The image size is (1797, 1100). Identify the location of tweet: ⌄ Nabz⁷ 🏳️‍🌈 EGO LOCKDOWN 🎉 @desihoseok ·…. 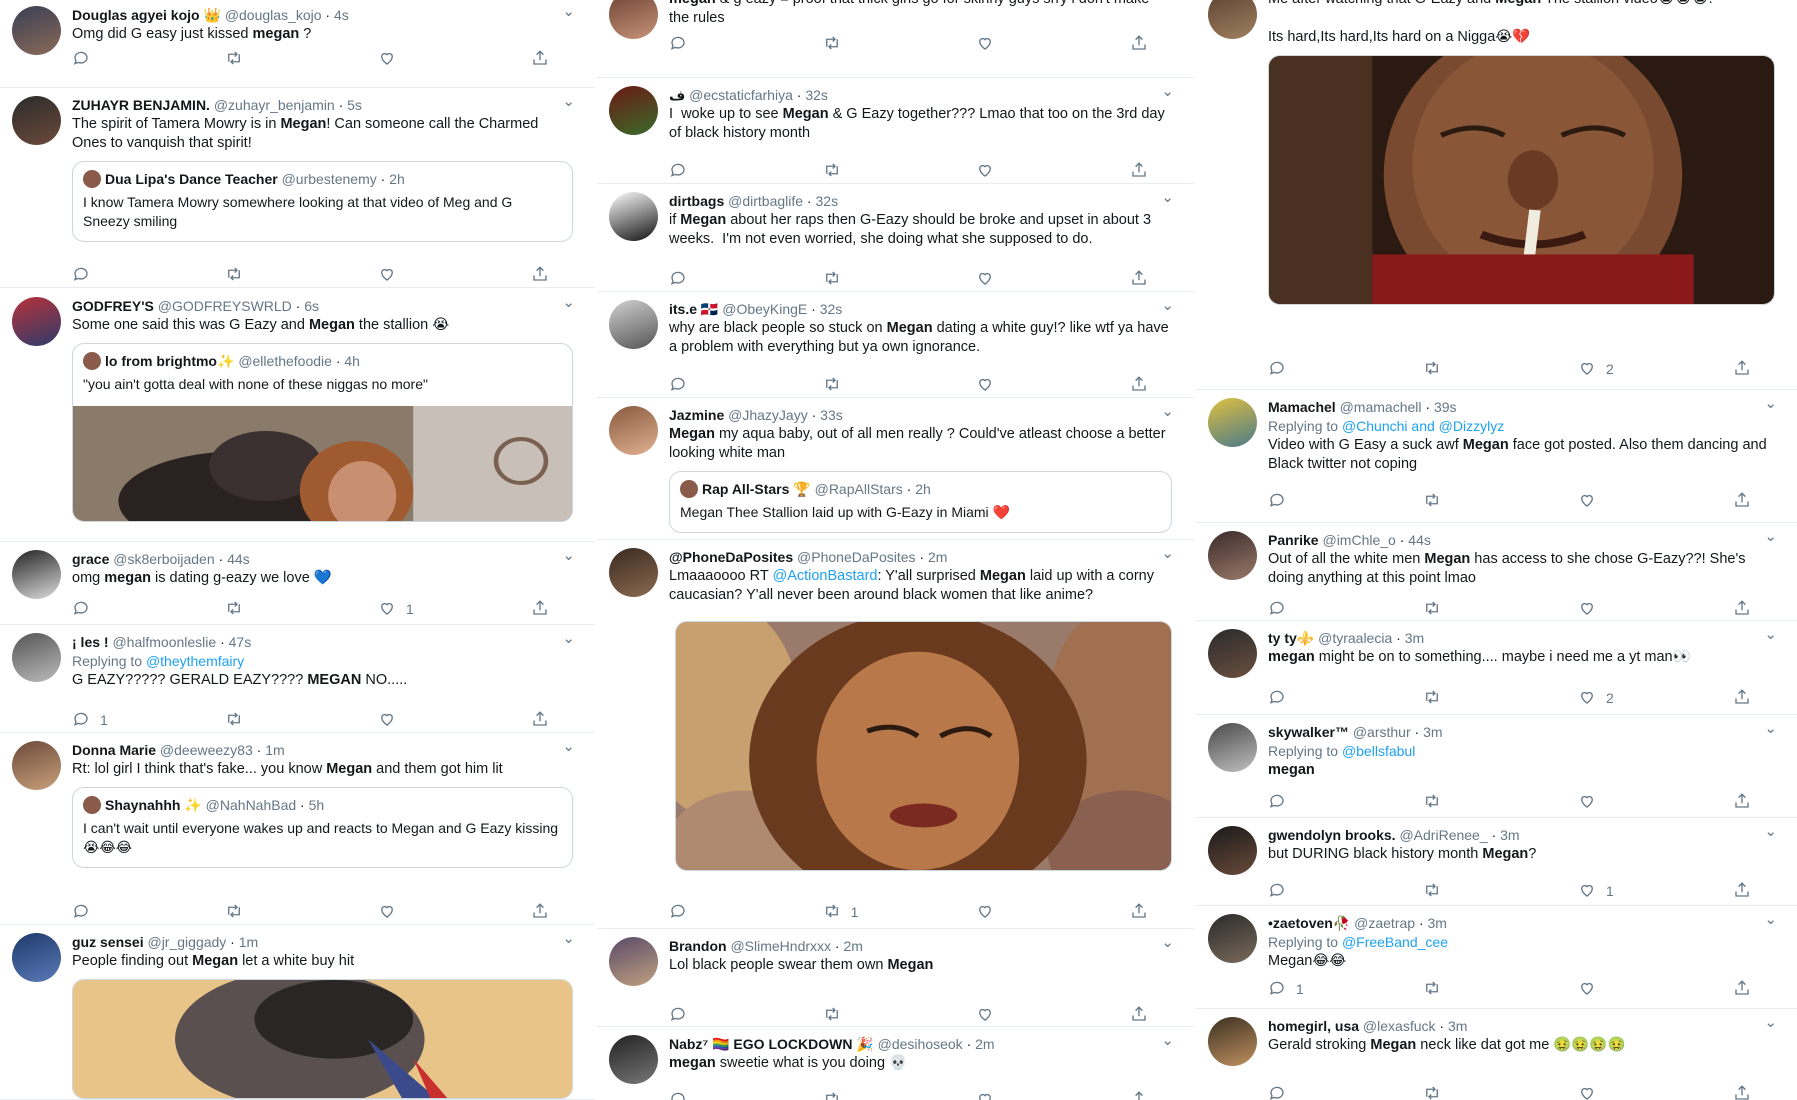
(895, 1063).